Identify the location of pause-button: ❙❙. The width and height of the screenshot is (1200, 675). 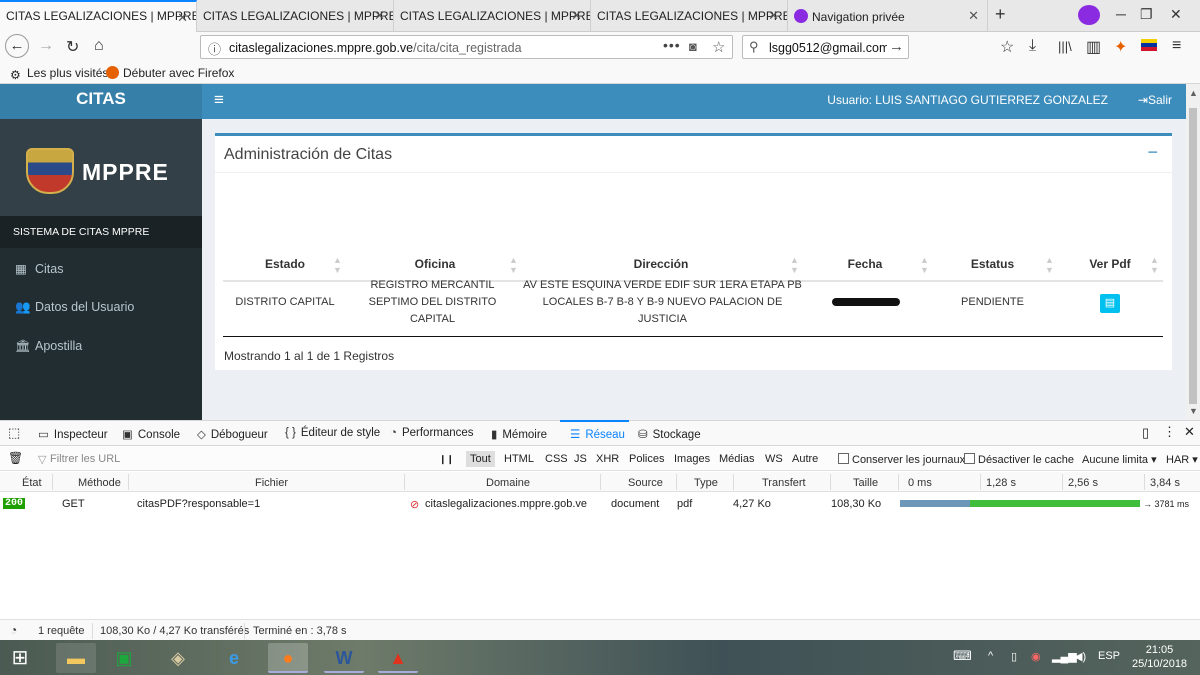
(446, 459).